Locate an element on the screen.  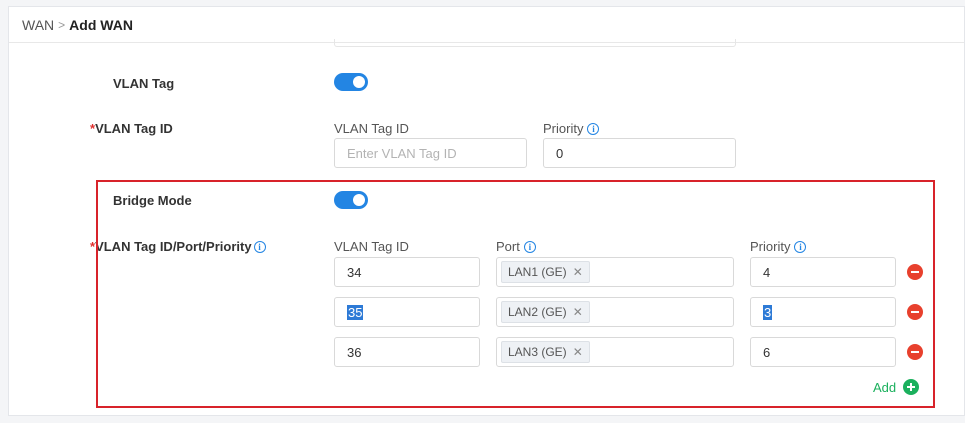
vlan-tag-label: VLAN Tag is located at coordinates (144, 83).